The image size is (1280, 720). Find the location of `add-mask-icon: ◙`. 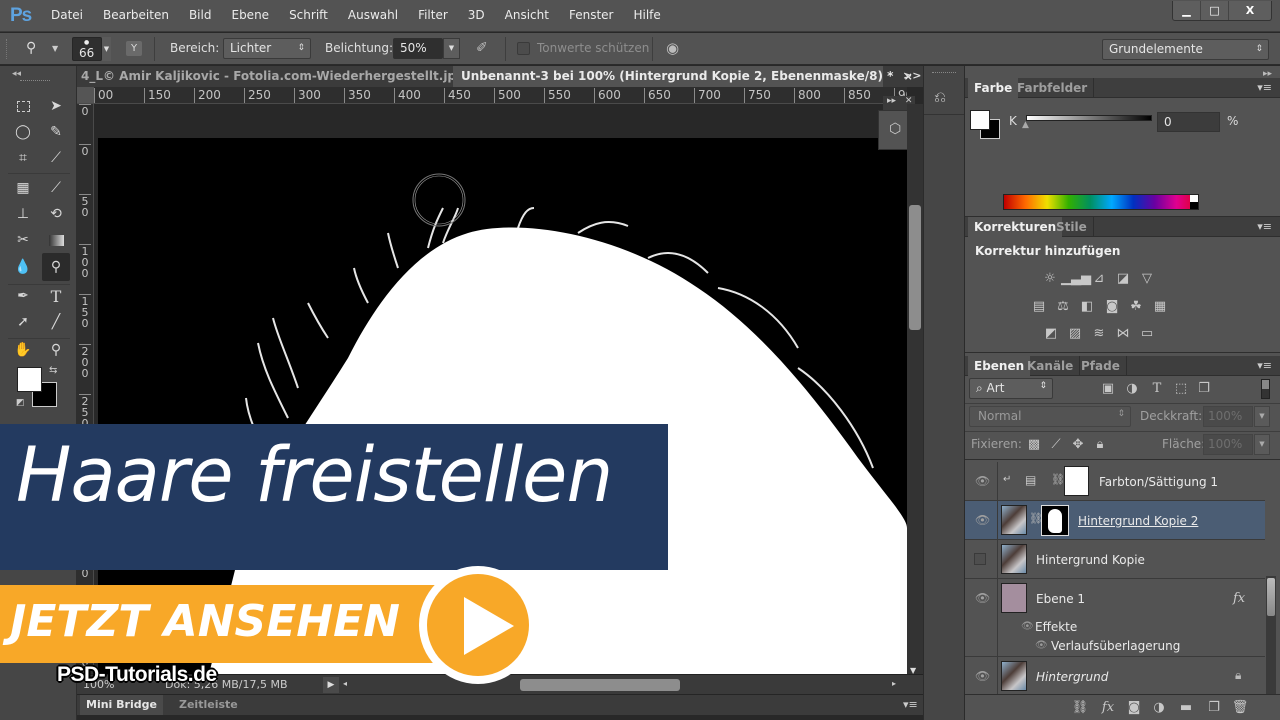

add-mask-icon: ◙ is located at coordinates (1134, 707).